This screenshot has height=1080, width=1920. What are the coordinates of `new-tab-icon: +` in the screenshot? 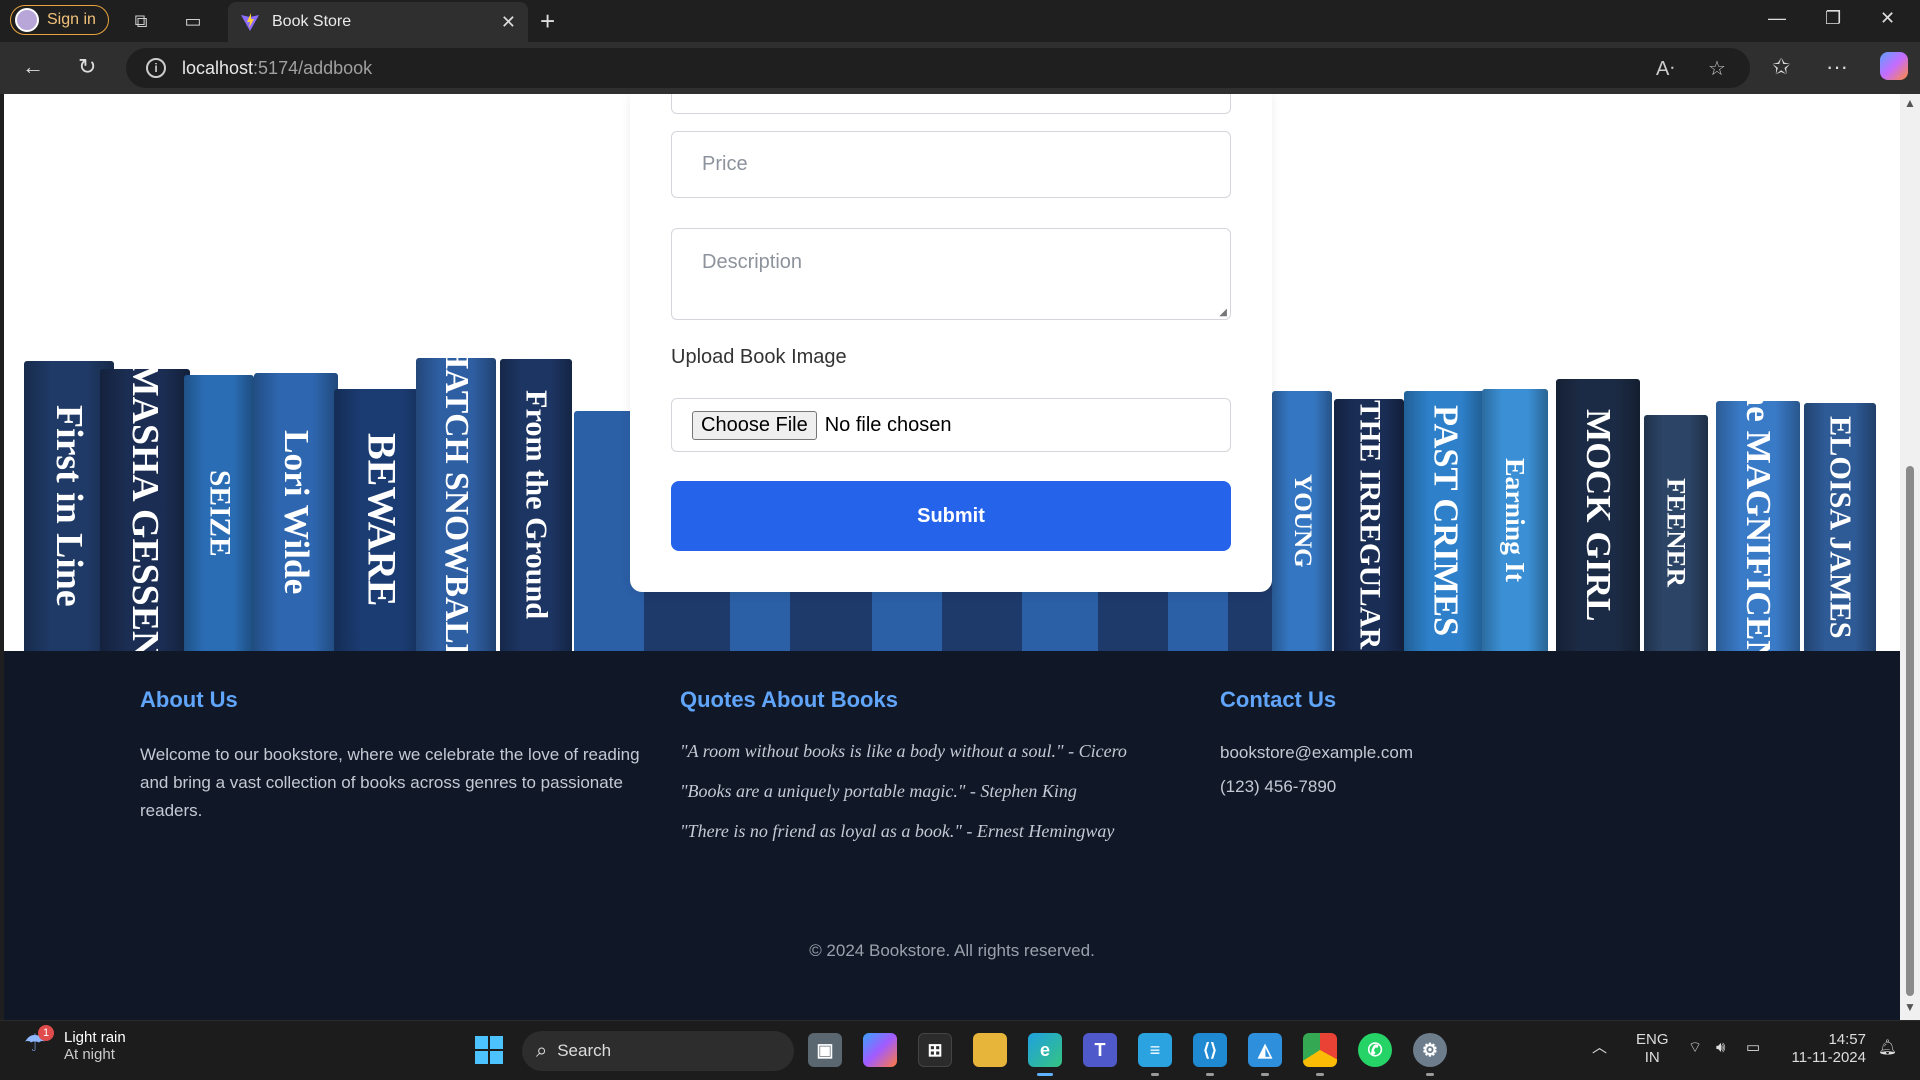 It's located at (547, 21).